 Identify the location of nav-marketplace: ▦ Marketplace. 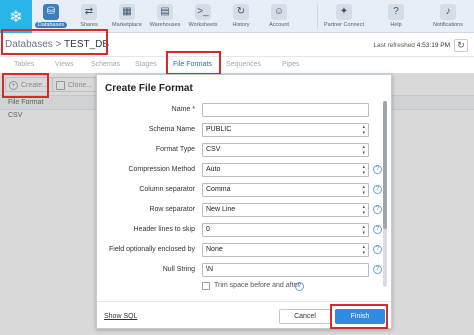
(127, 16).